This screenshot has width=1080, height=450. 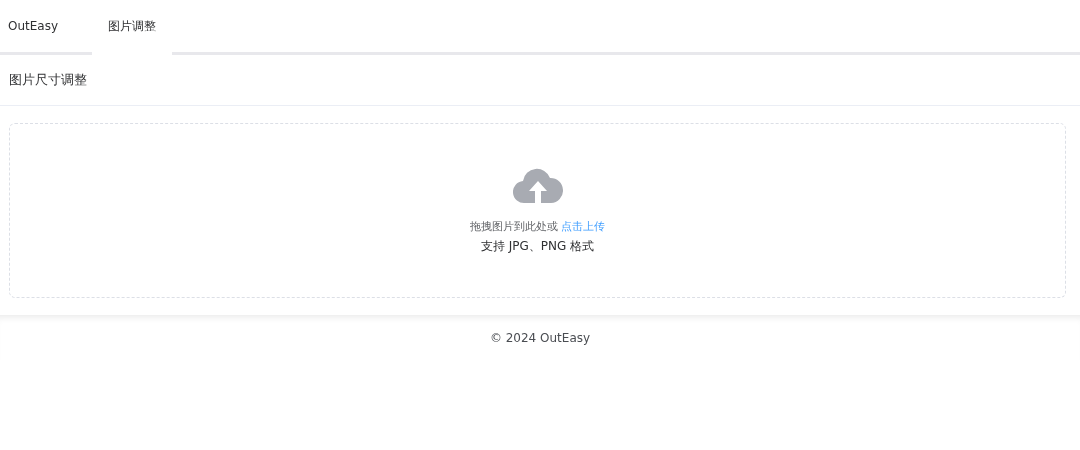 I want to click on logo: OutEasy, so click(x=33, y=26).